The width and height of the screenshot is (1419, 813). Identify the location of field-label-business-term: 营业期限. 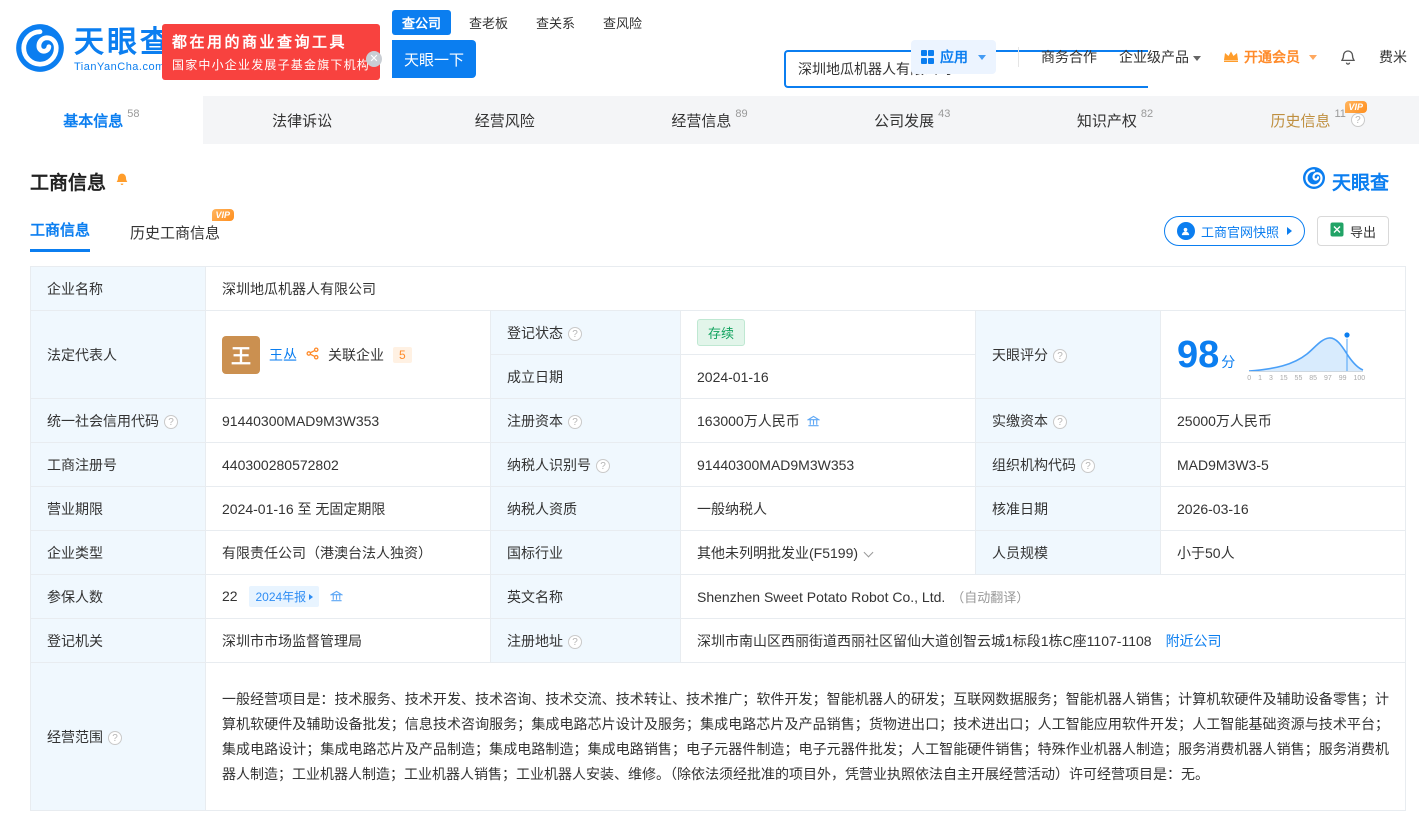
(118, 508).